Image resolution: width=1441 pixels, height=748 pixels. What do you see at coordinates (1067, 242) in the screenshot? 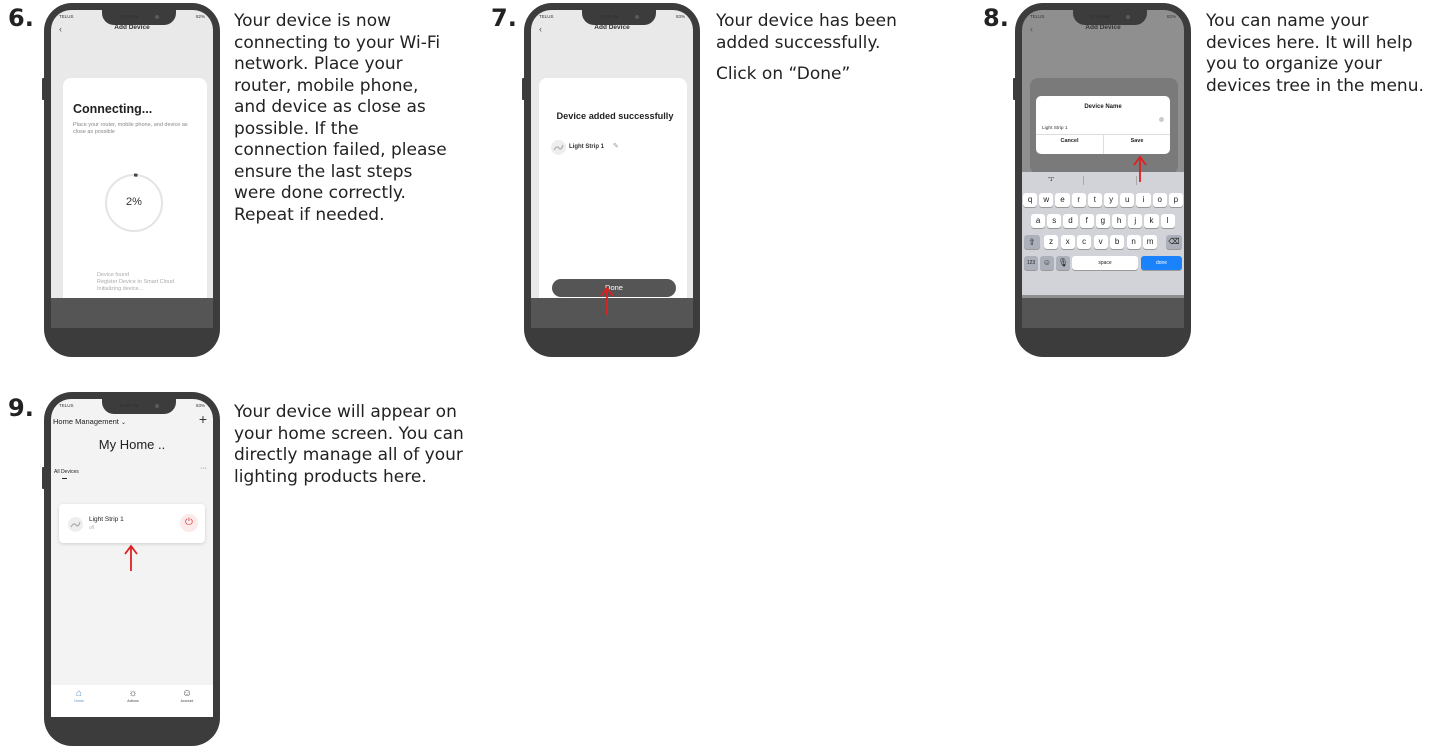
I see `key-x: x` at bounding box center [1067, 242].